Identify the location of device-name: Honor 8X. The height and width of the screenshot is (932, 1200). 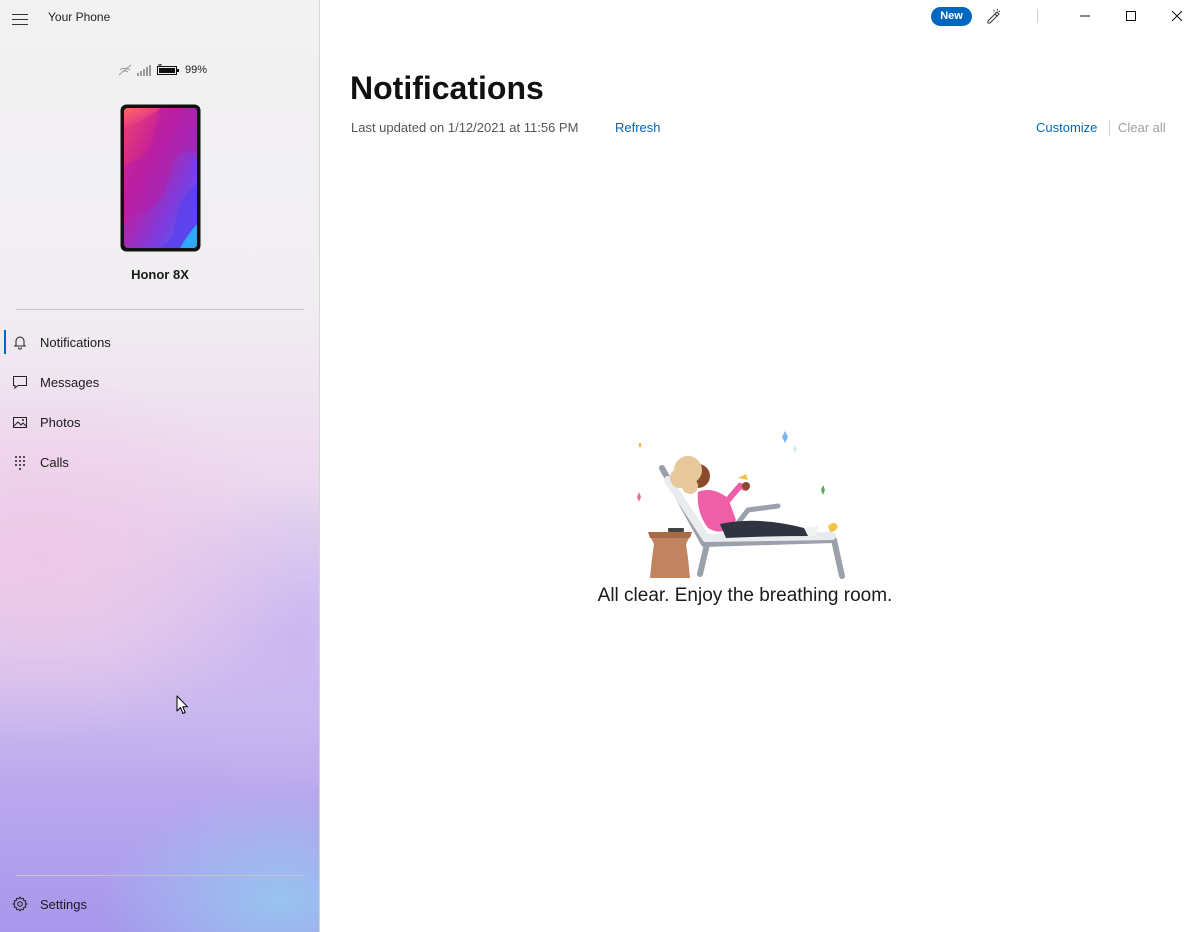
(160, 274).